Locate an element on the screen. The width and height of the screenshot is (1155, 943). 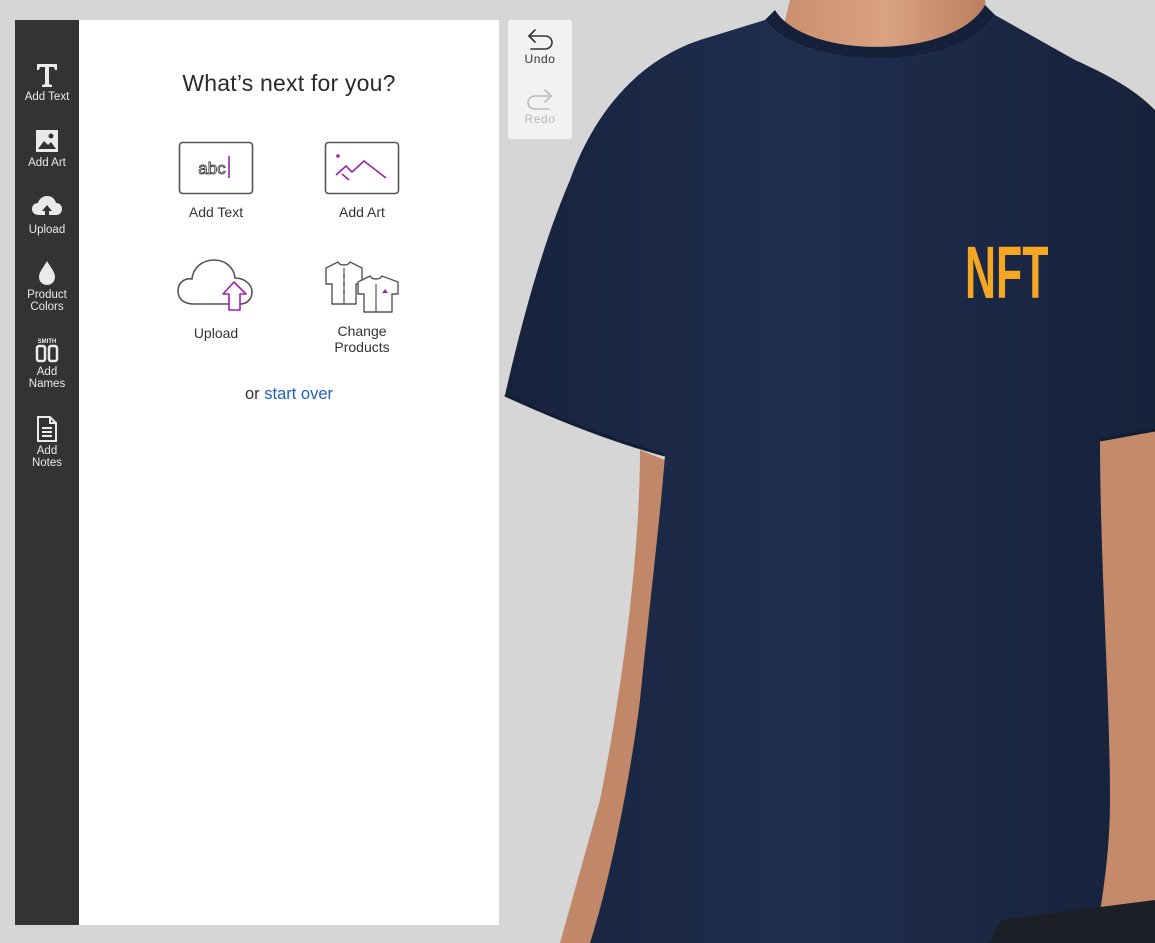
image-icon is located at coordinates (47, 141).